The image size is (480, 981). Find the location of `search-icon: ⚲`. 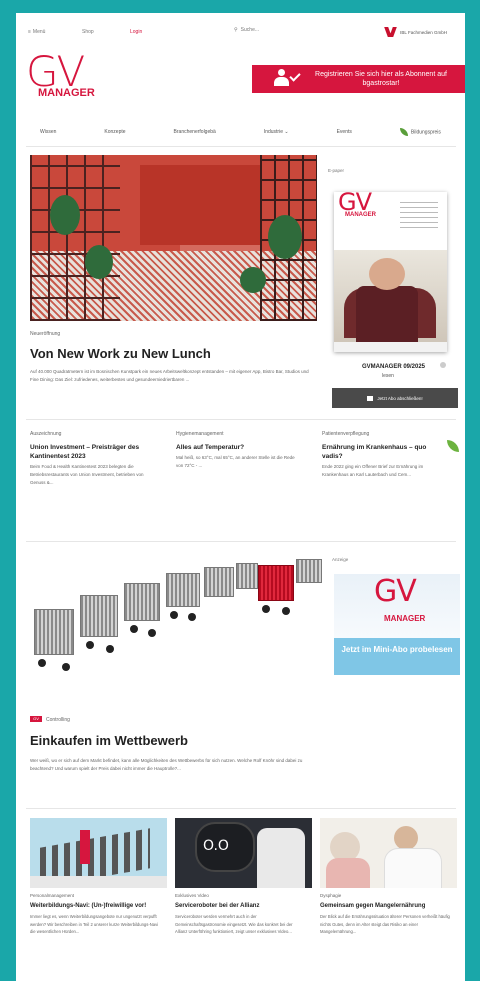

search-icon: ⚲ is located at coordinates (236, 30).